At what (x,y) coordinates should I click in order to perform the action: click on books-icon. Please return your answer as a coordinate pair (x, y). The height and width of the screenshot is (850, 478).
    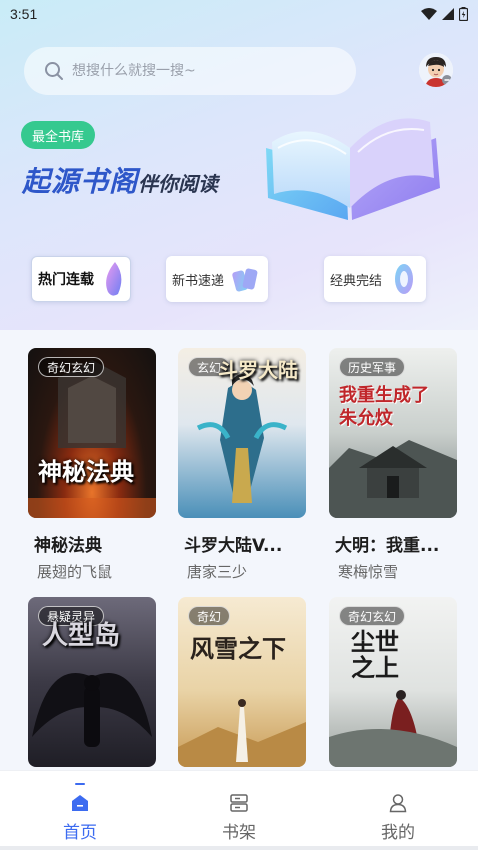
    Looking at the image, I should click on (245, 280).